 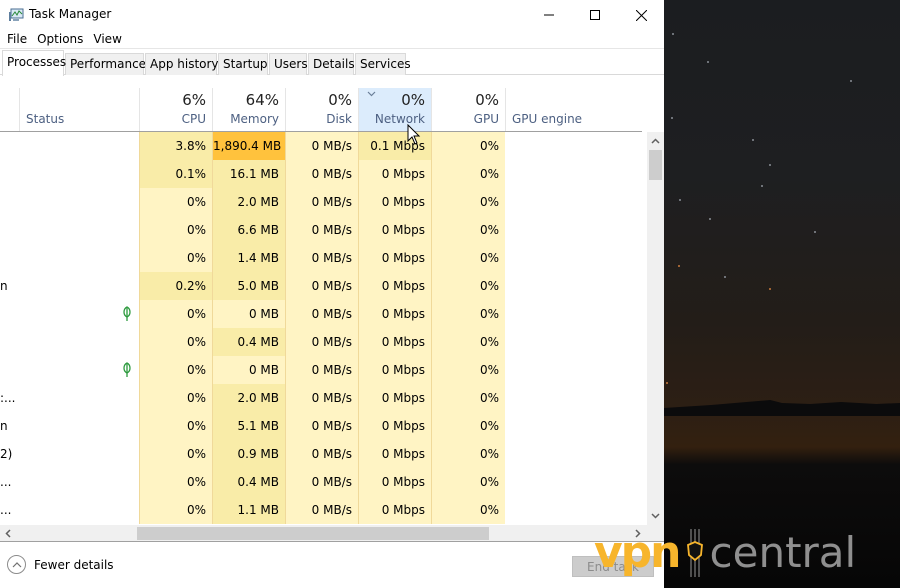 I want to click on table-row: 0.1% 16.1 MB 0 MB/s 0 Mbps 0%, so click(x=321, y=174).